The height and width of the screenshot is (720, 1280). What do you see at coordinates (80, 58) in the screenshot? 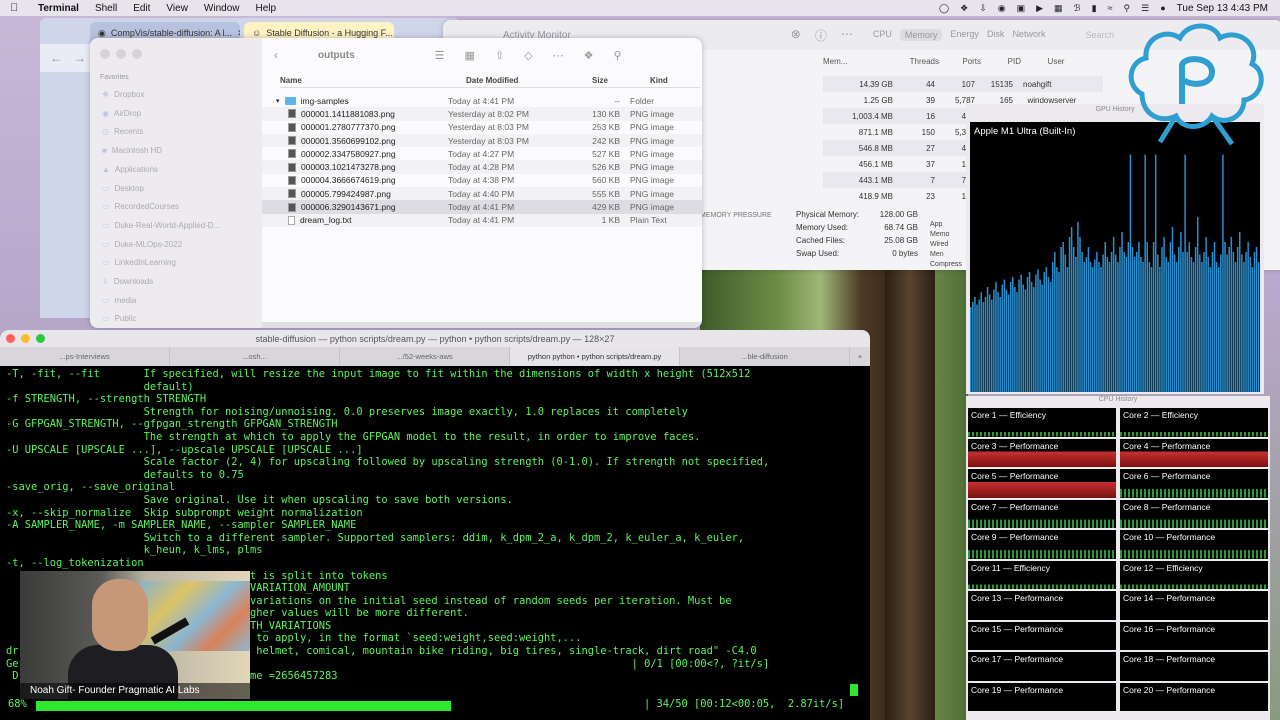
I see `forward-icon: →` at bounding box center [80, 58].